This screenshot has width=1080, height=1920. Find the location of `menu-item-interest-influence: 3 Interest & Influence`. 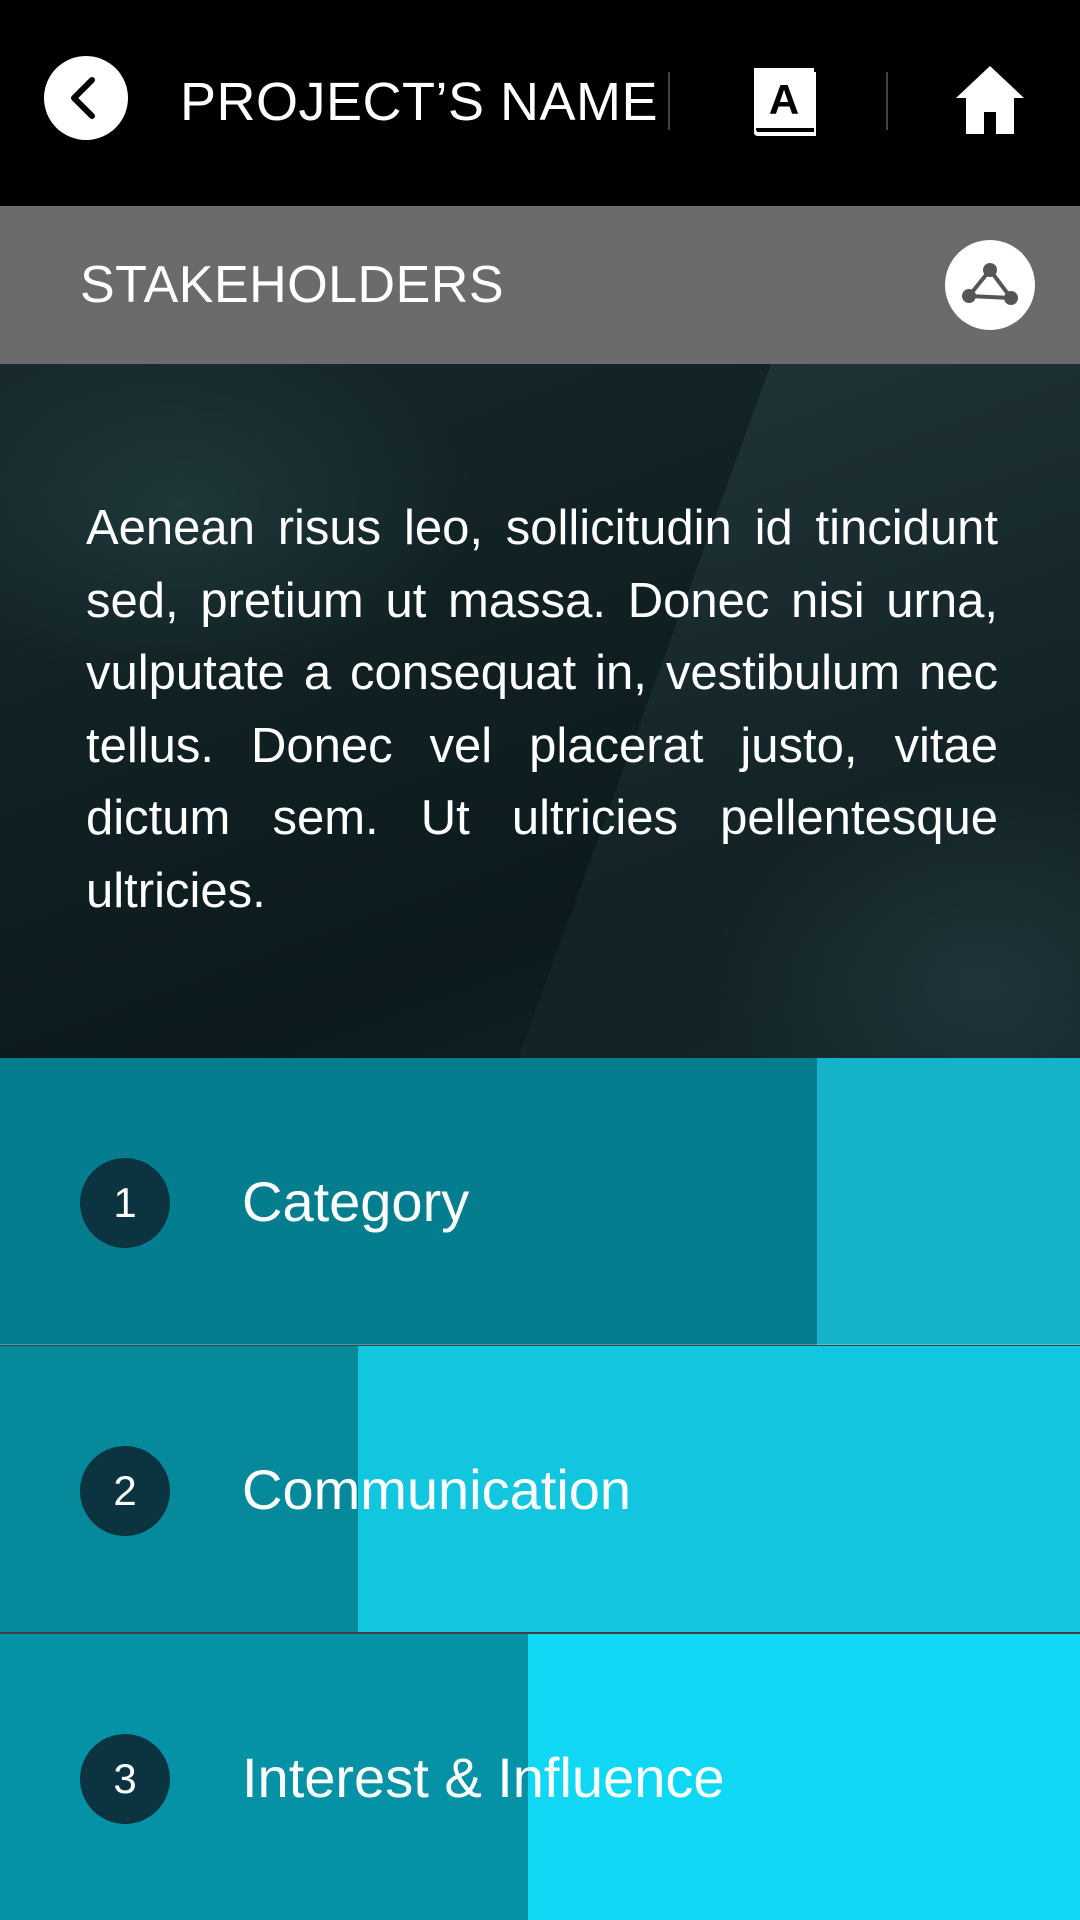

menu-item-interest-influence: 3 Interest & Influence is located at coordinates (540, 1777).